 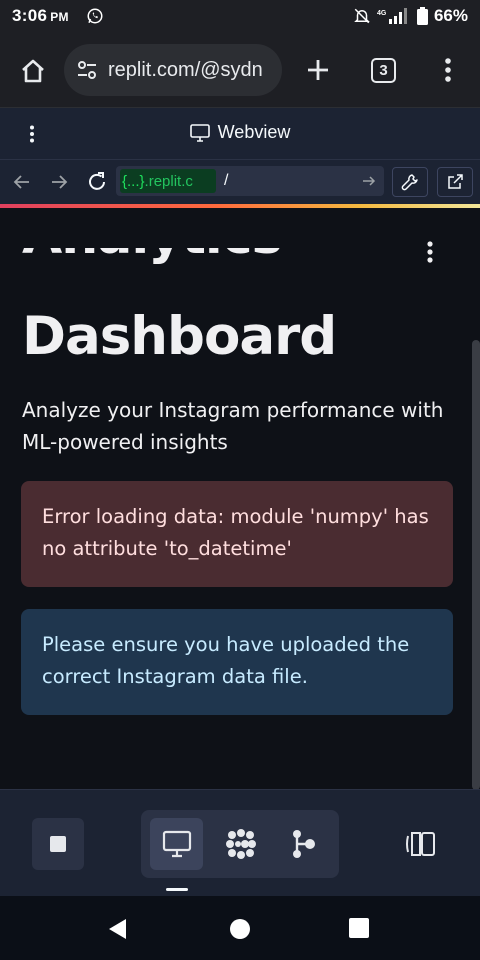 I want to click on nav-home-icon, so click(x=240, y=929).